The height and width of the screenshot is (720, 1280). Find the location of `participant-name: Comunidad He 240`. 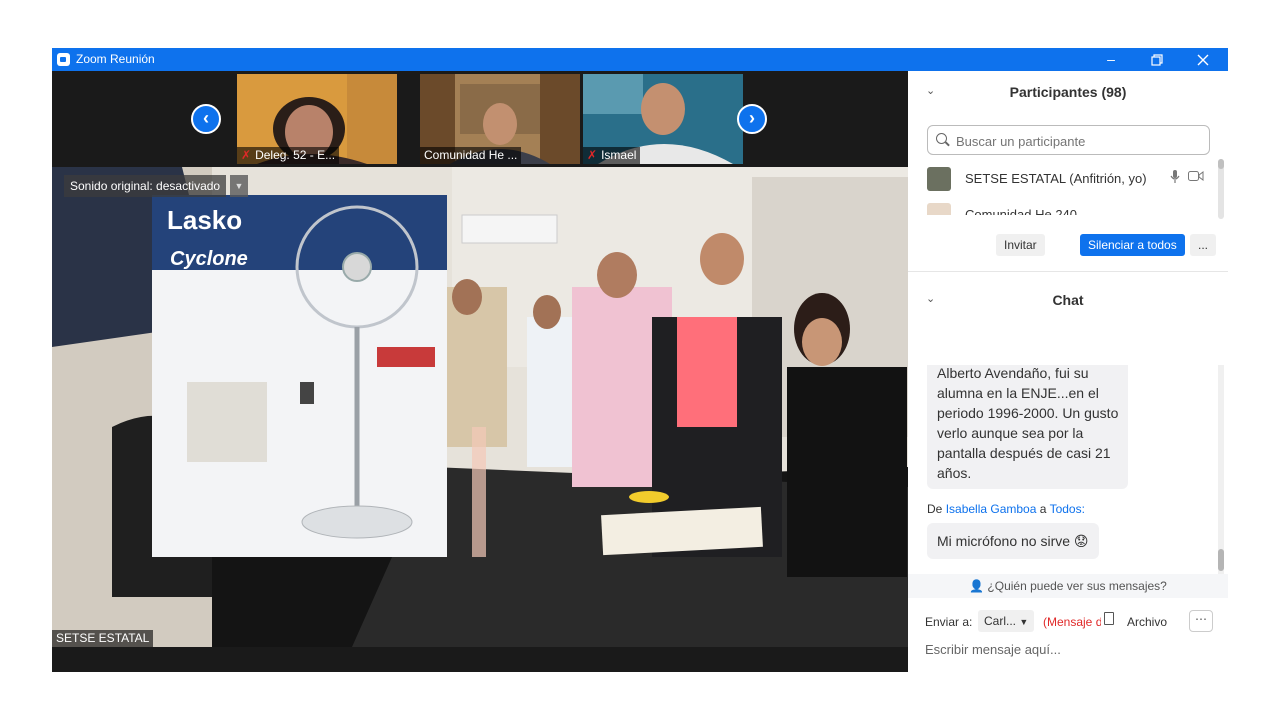

participant-name: Comunidad He 240 is located at coordinates (1021, 211).